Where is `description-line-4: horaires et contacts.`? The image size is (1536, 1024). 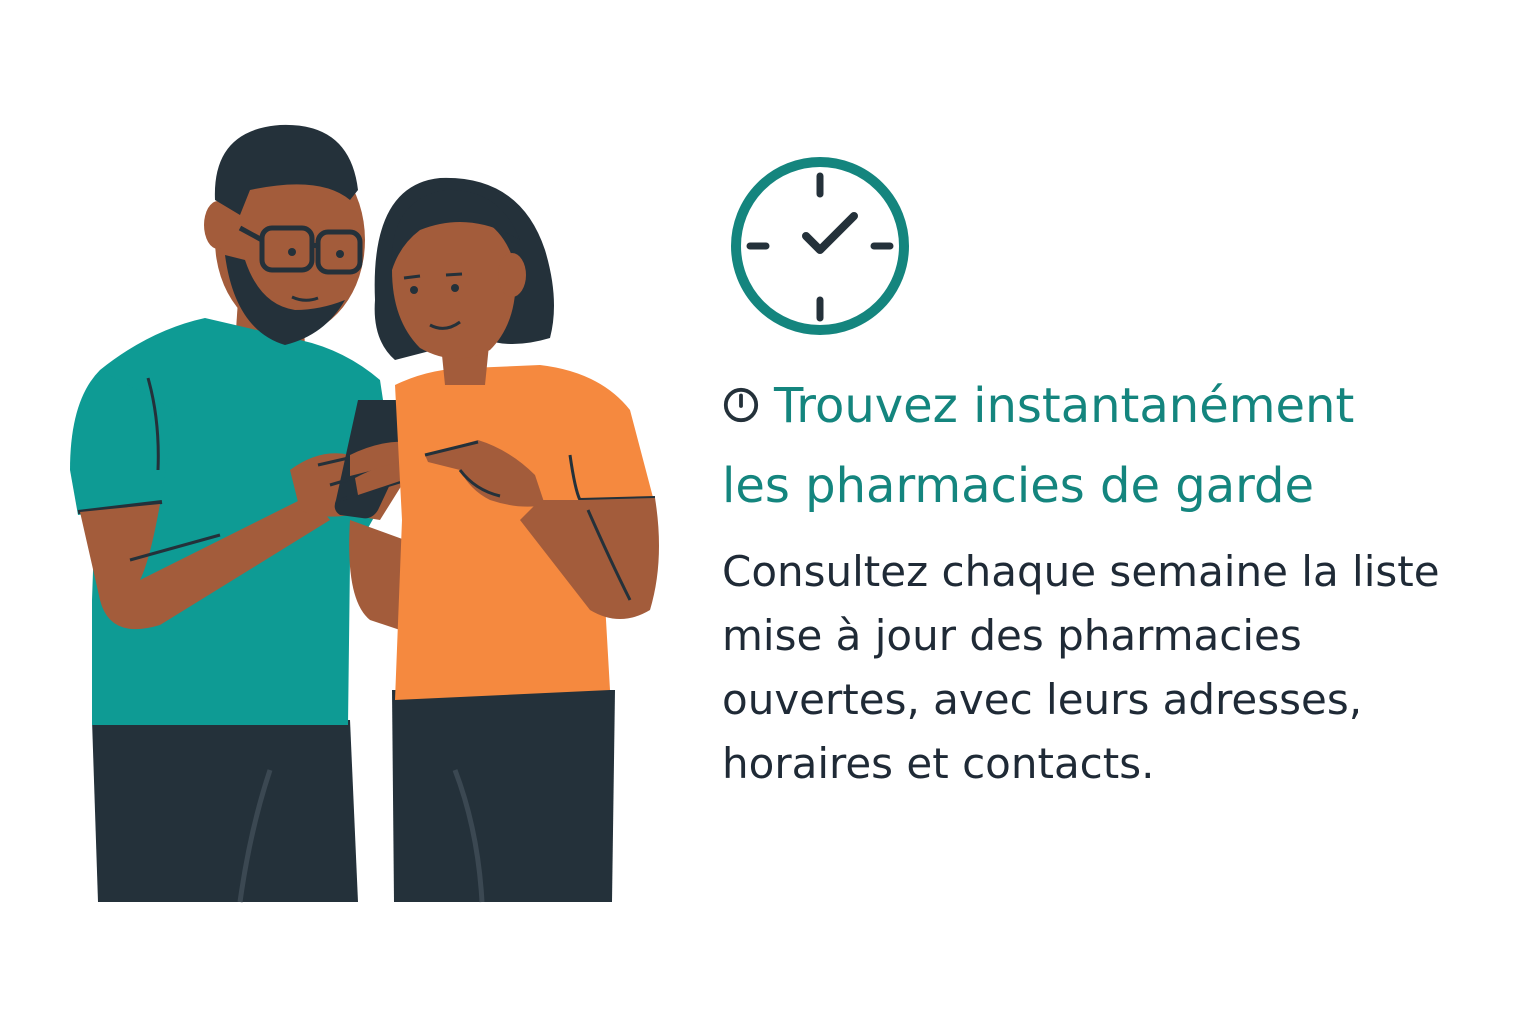
description-line-4: horaires et contacts. is located at coordinates (938, 763).